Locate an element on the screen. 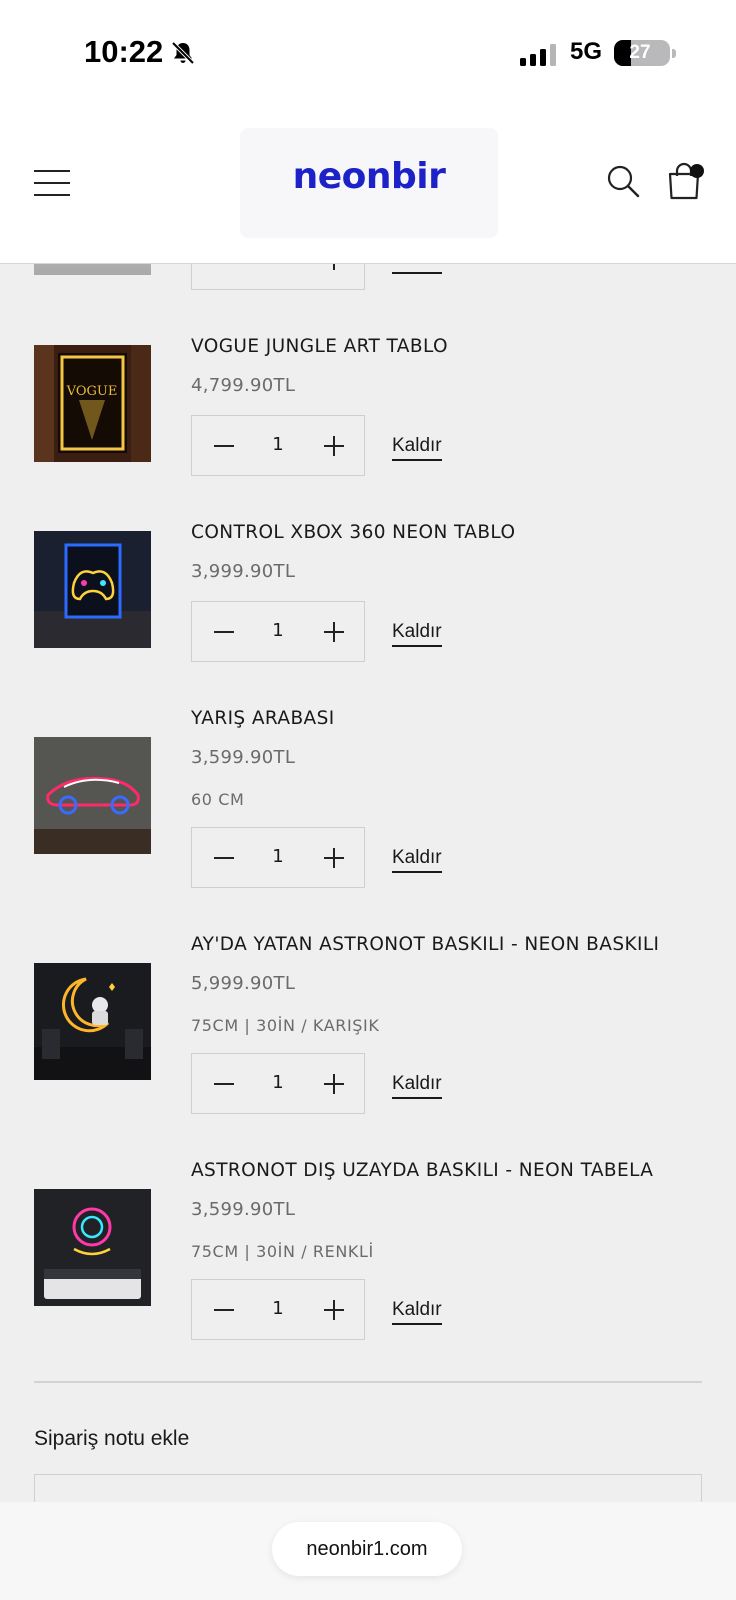  store-logo: neonbir is located at coordinates (369, 176).